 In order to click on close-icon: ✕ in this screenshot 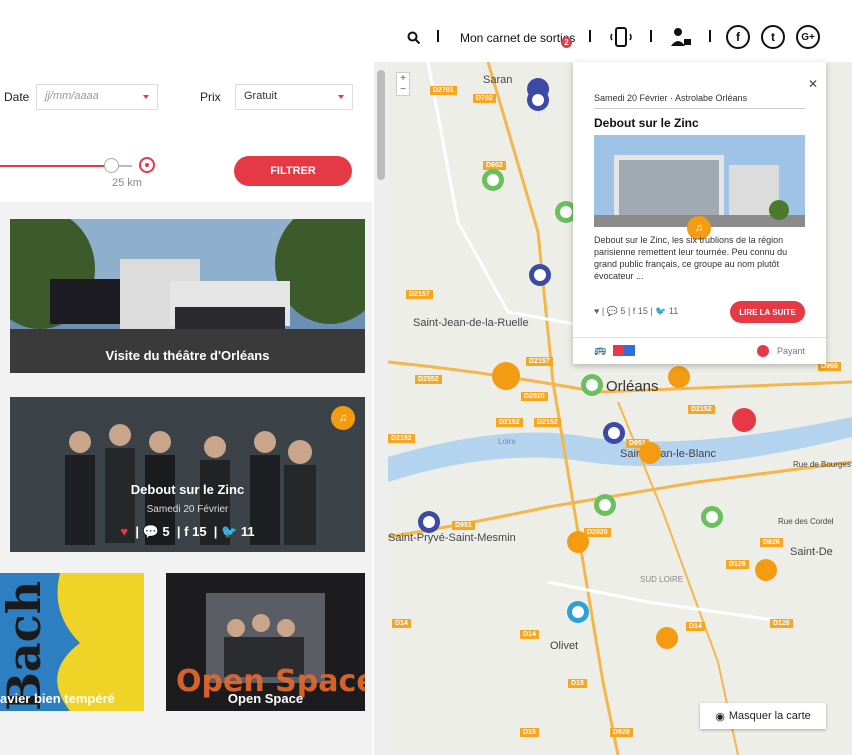, I will do `click(813, 84)`.